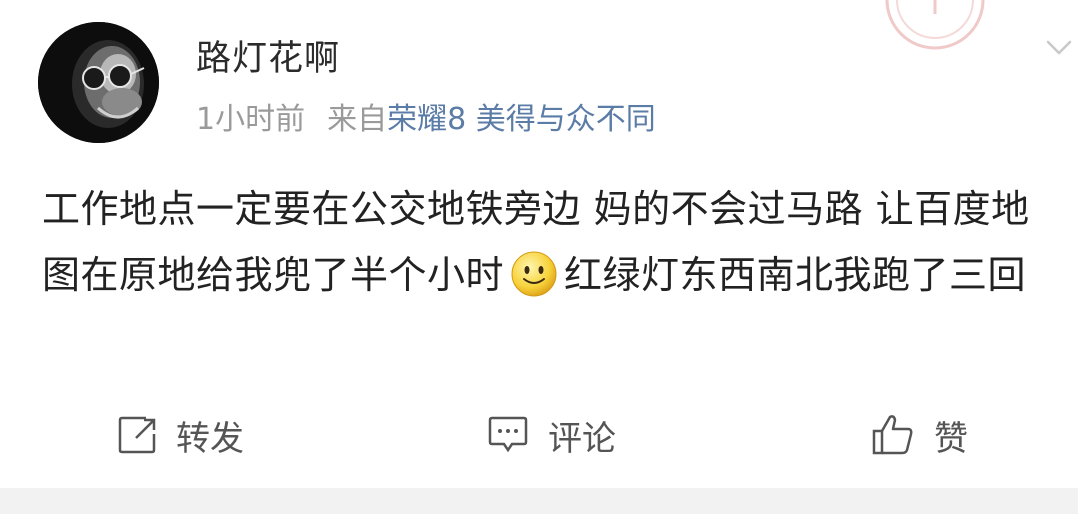 This screenshot has width=1078, height=514. I want to click on comment-label: 评论, so click(582, 438).